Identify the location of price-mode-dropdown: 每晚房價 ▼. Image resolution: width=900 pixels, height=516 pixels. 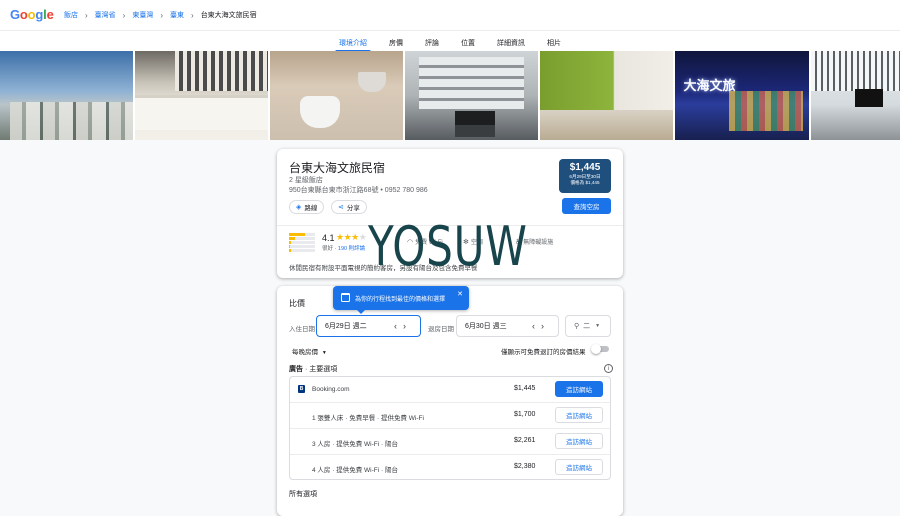
(309, 351).